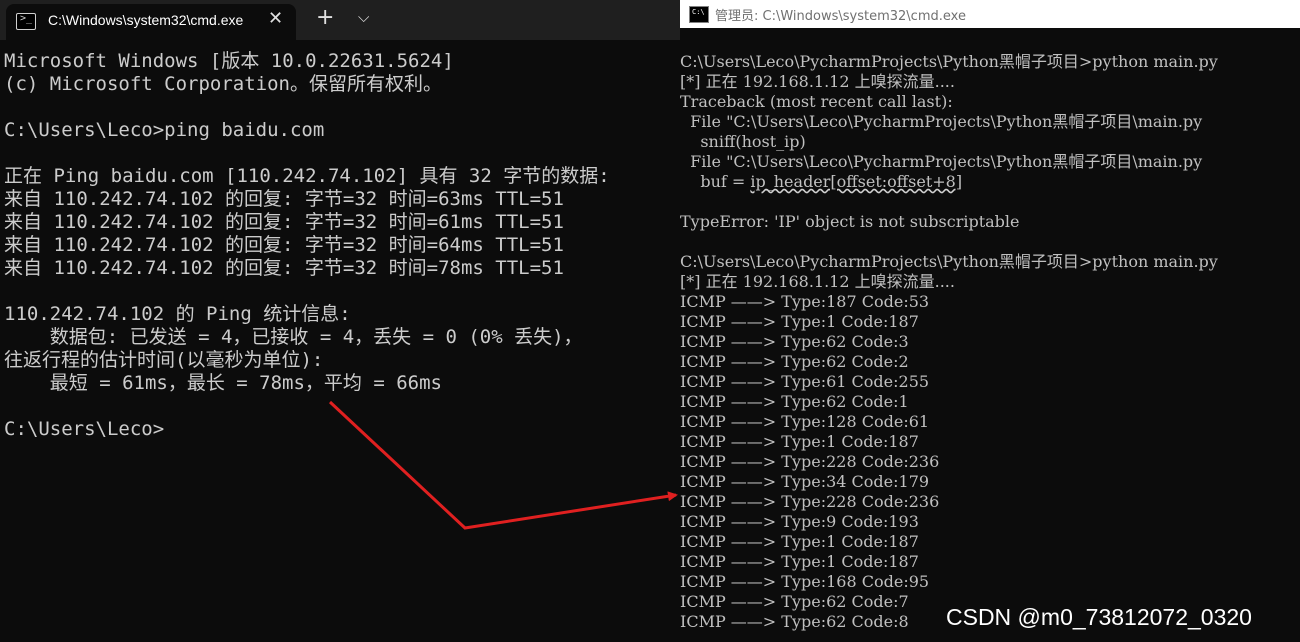  What do you see at coordinates (794, 361) in the screenshot?
I see `icmp-packet-line: ICMP ——> Type:62 Code:2` at bounding box center [794, 361].